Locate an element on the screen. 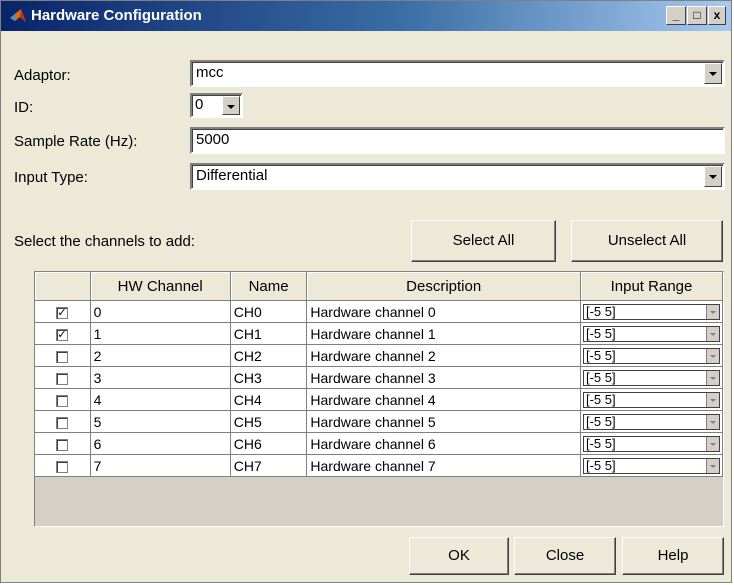  channel-name-cell: CH6 is located at coordinates (269, 443).